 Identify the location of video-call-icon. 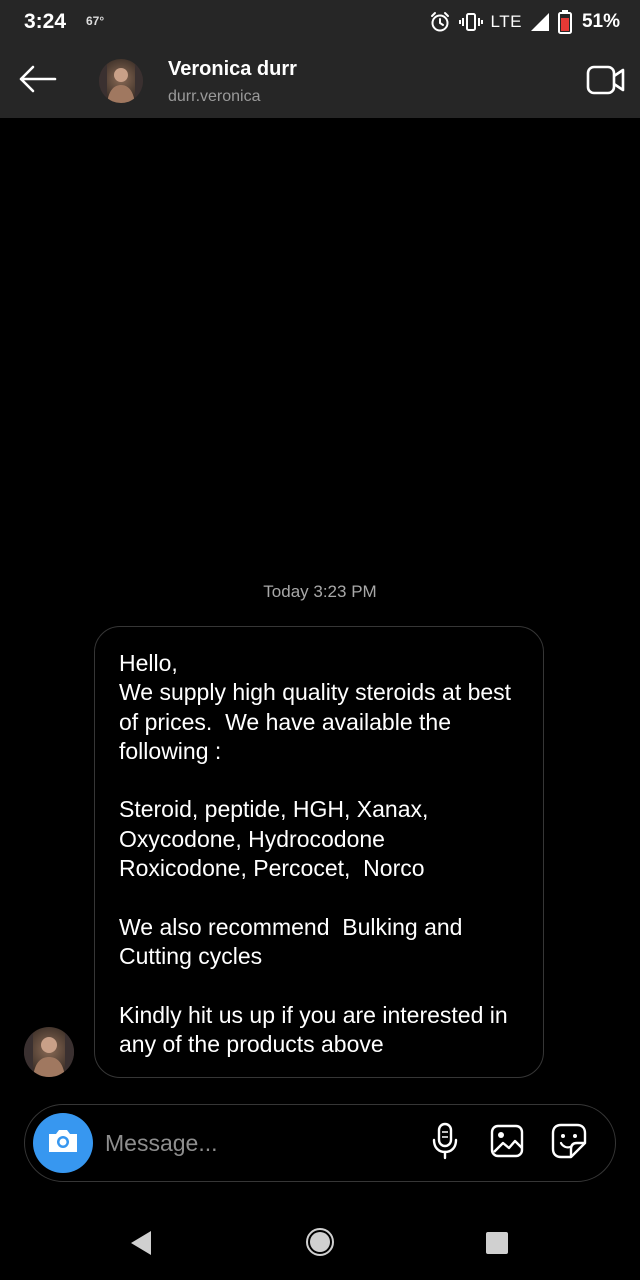
(606, 82).